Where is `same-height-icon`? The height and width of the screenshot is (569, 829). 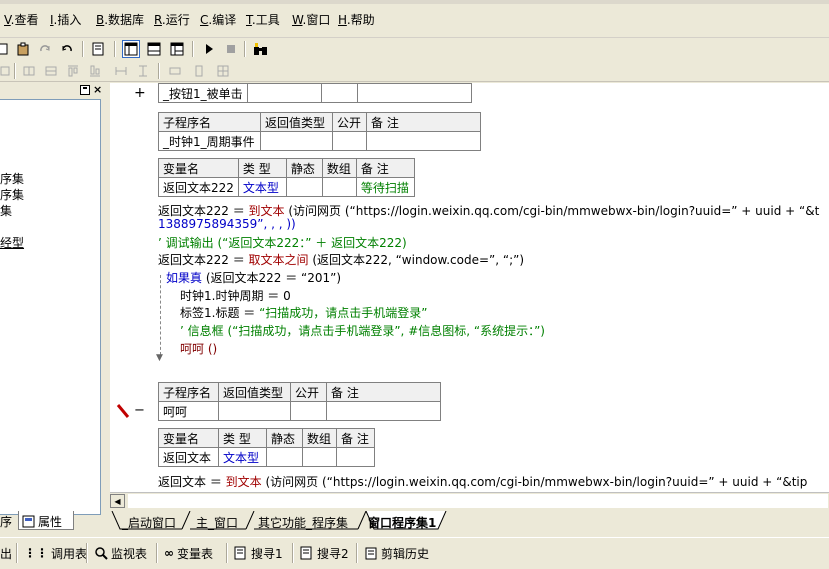 same-height-icon is located at coordinates (199, 71).